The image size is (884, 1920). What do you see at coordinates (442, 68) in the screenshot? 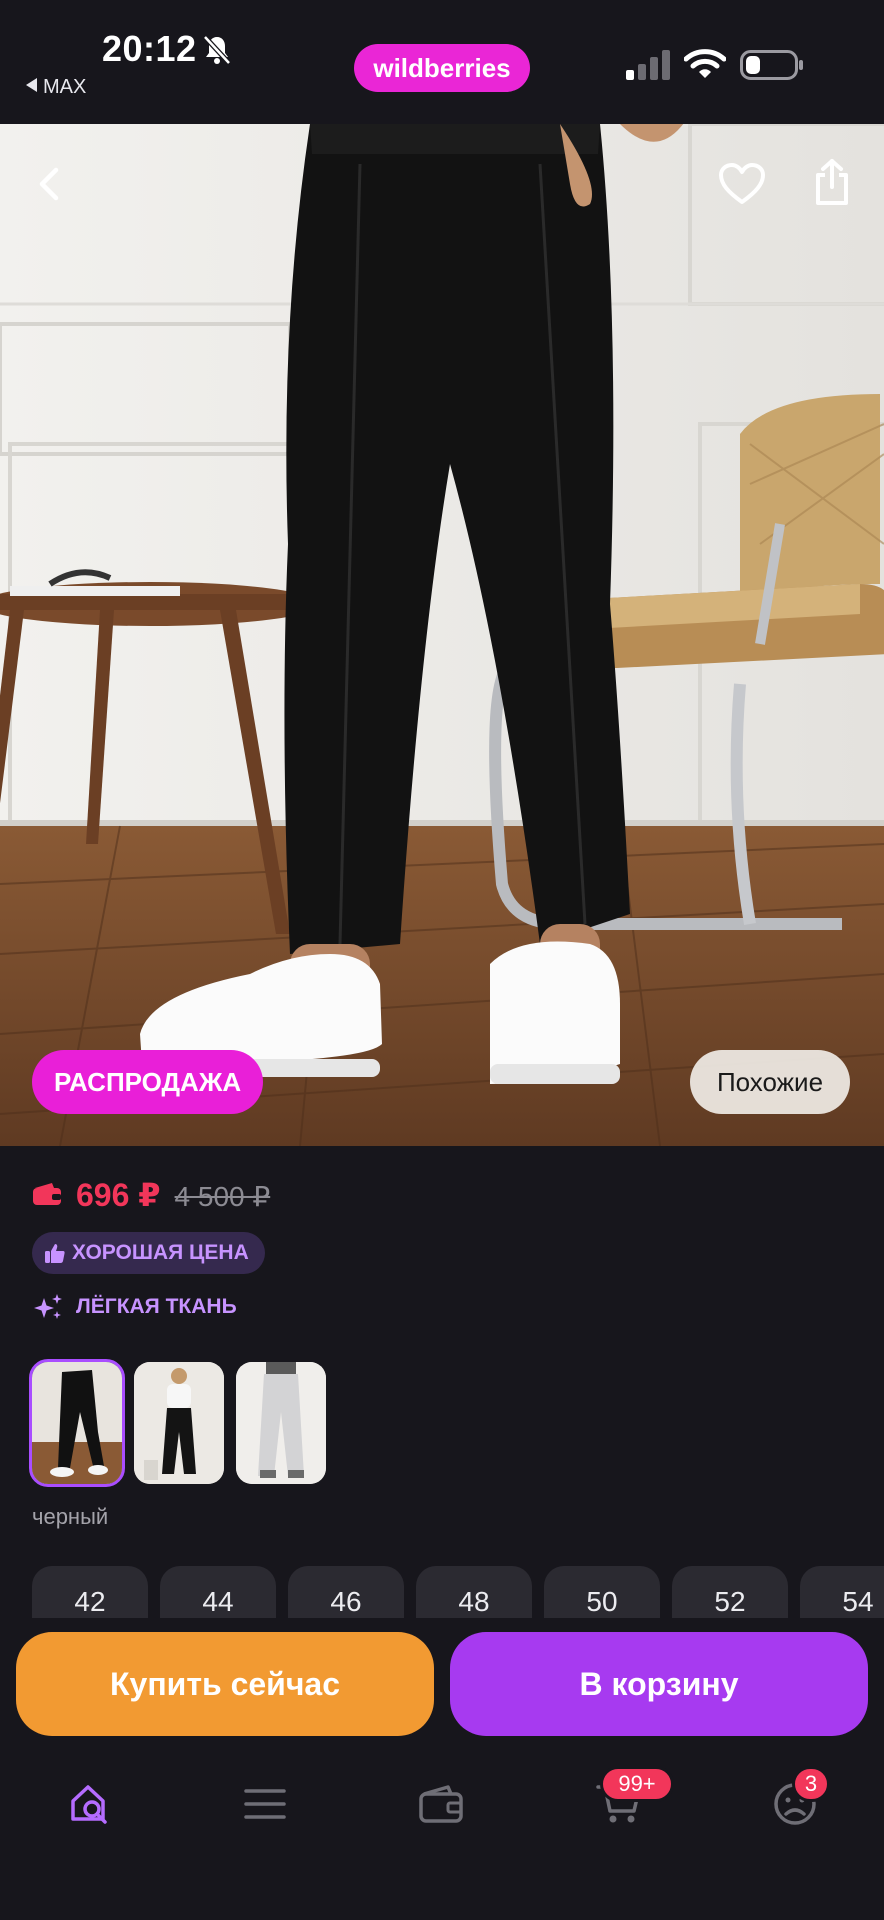
I see `brand-logo: wildberries` at bounding box center [442, 68].